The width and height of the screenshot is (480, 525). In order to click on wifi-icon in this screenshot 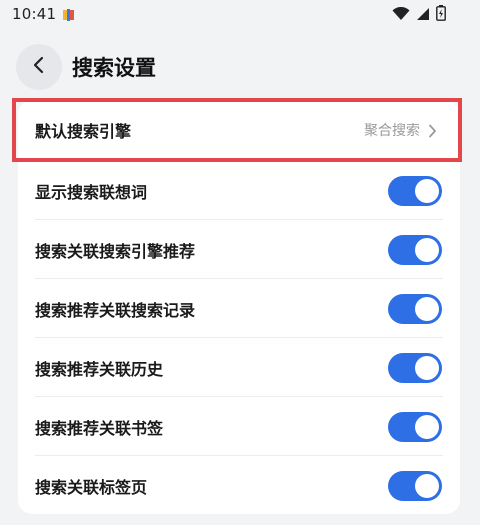, I will do `click(401, 15)`.